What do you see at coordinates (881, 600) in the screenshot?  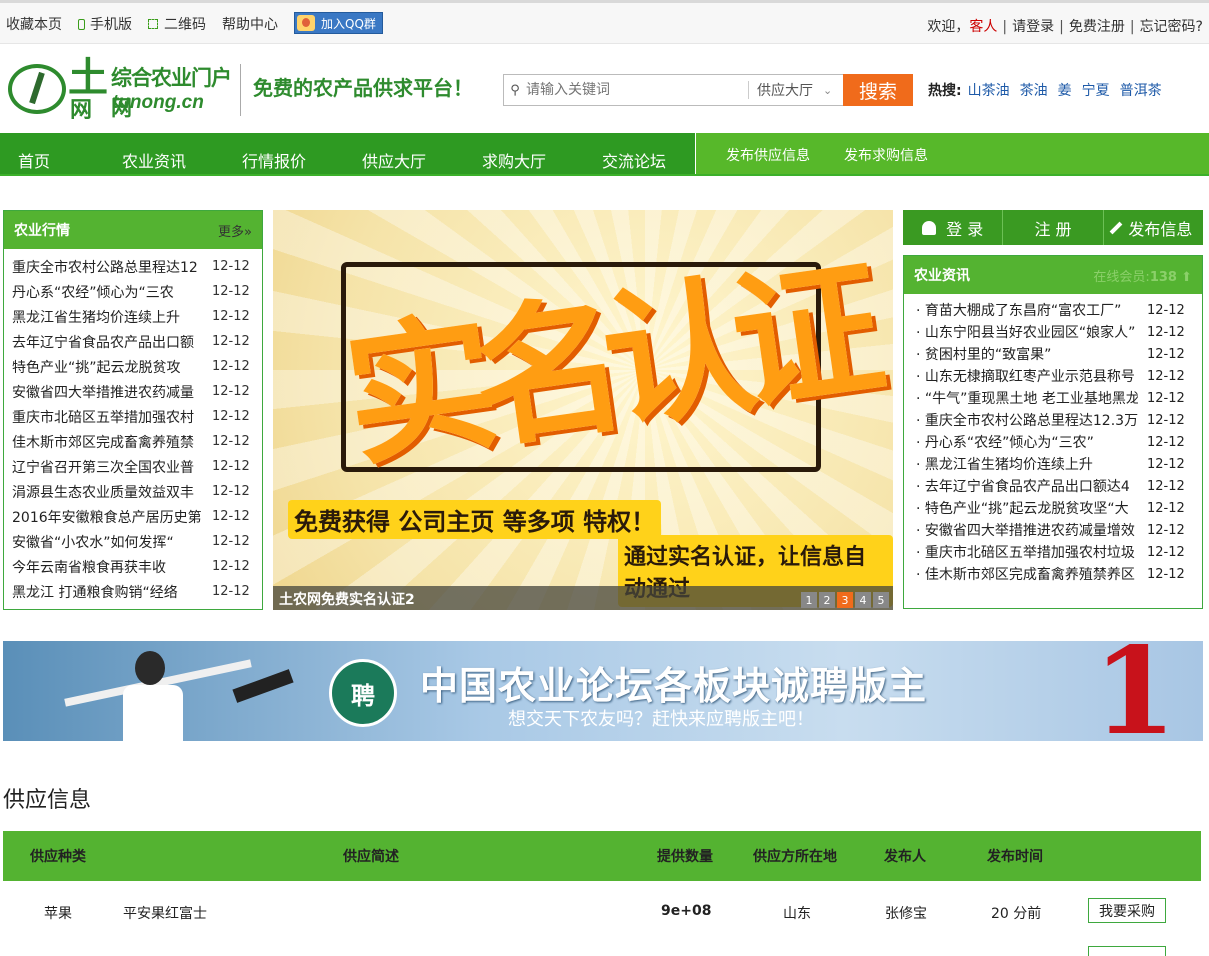 I see `slider-page-dot: 5` at bounding box center [881, 600].